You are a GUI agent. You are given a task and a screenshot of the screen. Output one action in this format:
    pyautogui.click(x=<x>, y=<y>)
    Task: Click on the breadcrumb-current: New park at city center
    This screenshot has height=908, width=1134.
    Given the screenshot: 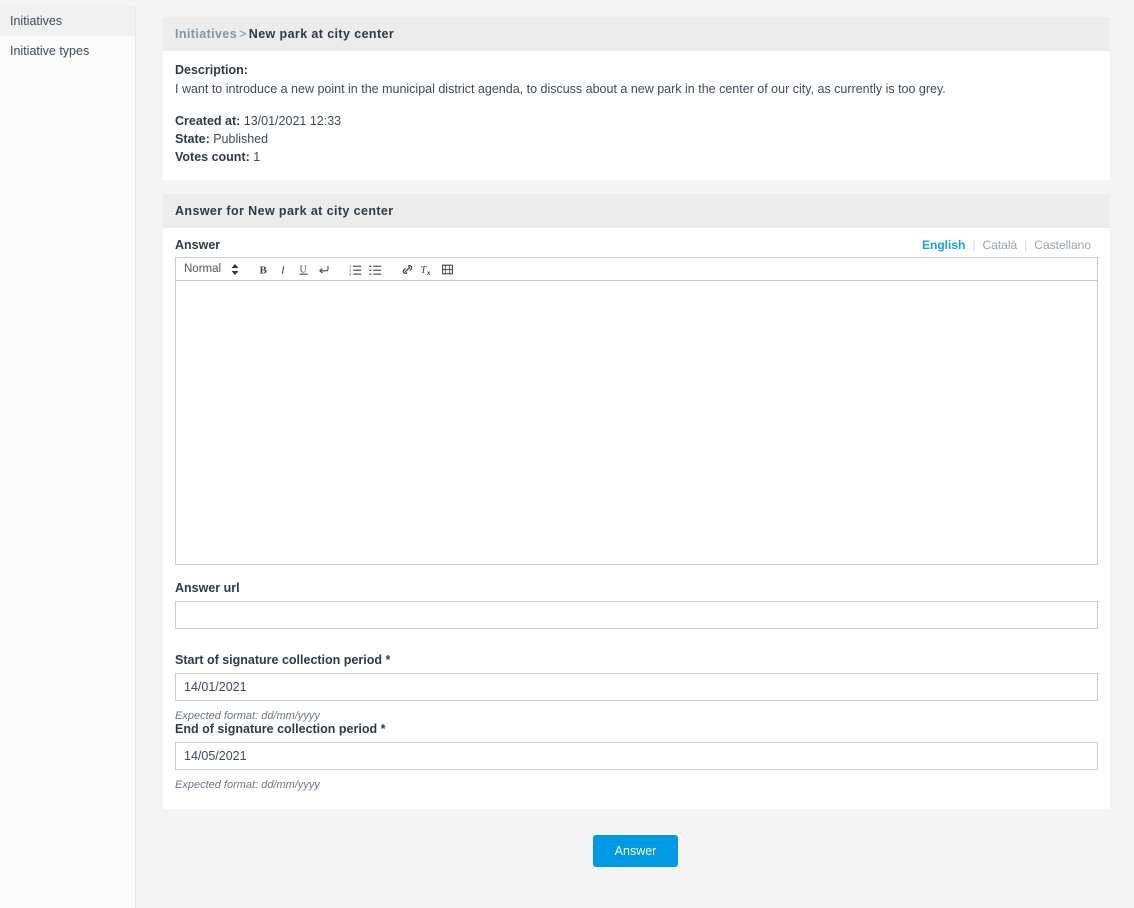 What is the action you would take?
    pyautogui.click(x=321, y=34)
    